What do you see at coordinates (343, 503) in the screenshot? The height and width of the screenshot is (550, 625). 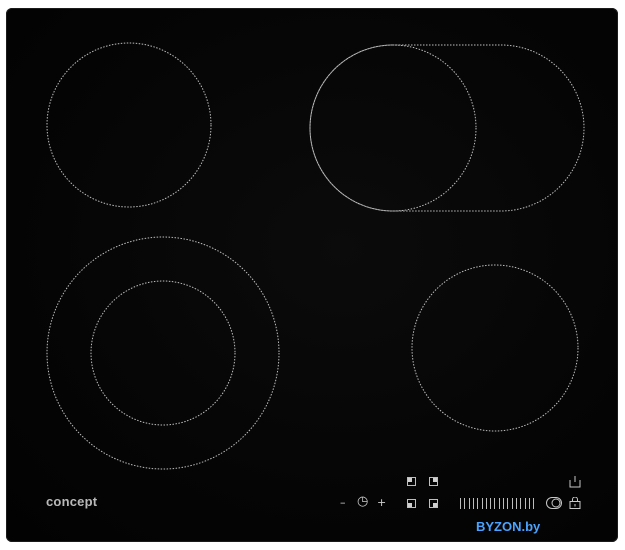 I see `minus-button: –` at bounding box center [343, 503].